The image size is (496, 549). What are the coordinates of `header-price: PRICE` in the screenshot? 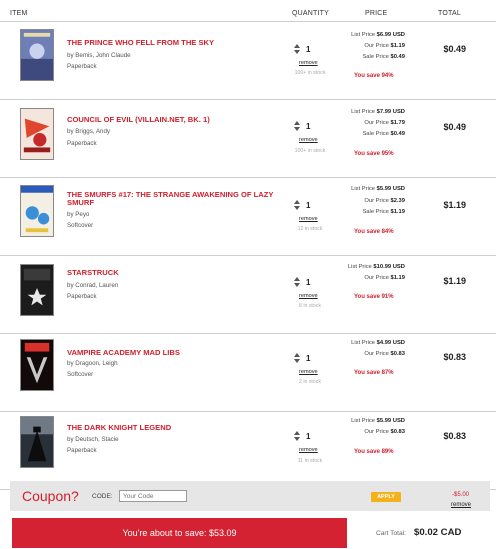 It's located at (376, 13).